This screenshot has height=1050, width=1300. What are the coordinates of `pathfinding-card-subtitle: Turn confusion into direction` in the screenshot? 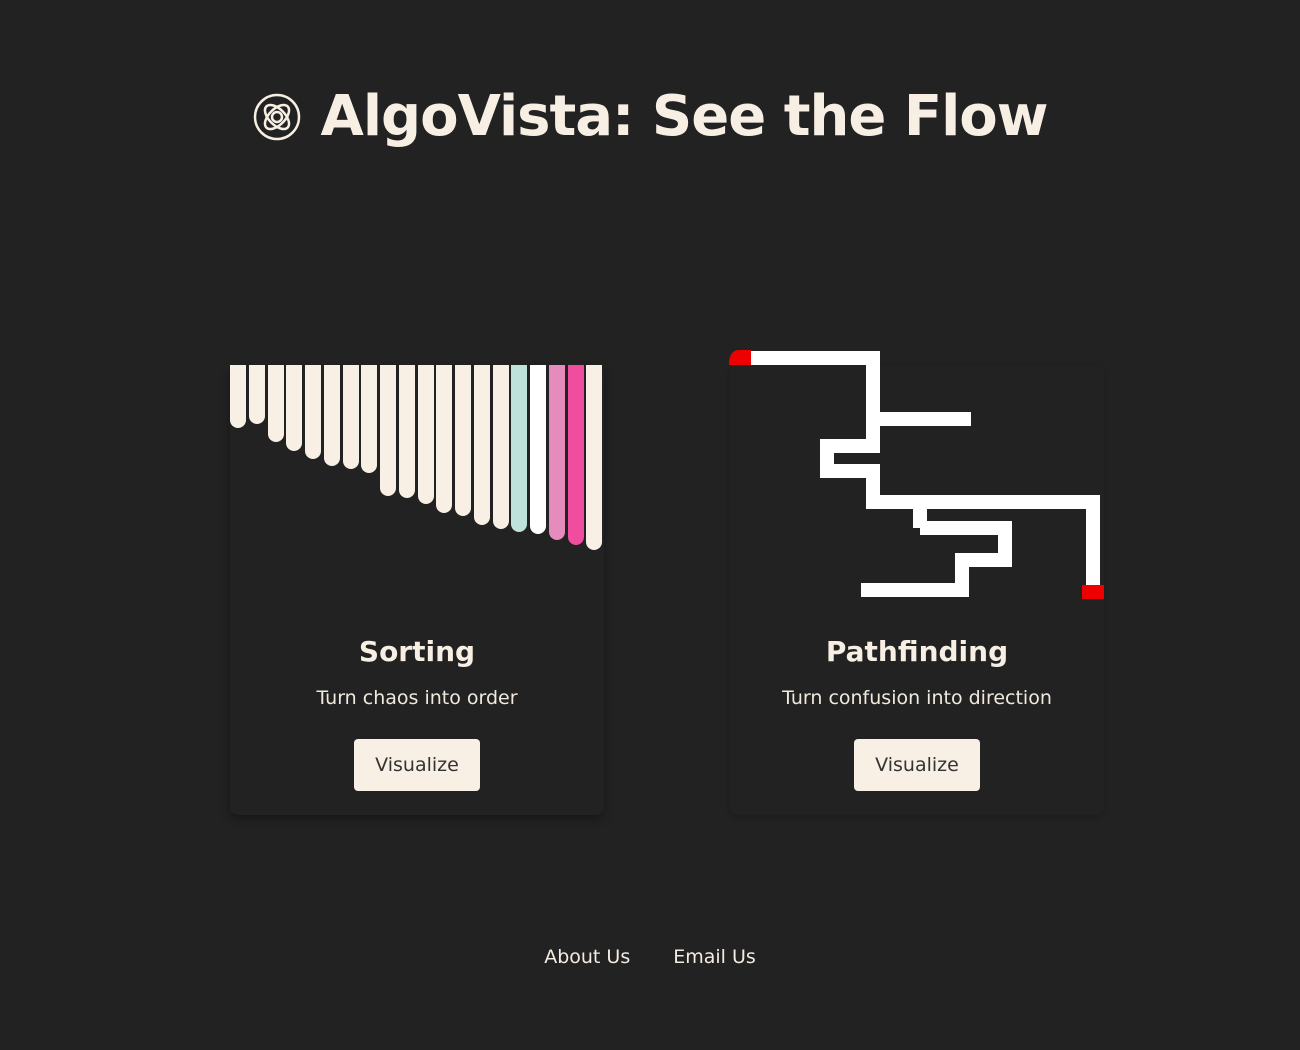 It's located at (917, 698).